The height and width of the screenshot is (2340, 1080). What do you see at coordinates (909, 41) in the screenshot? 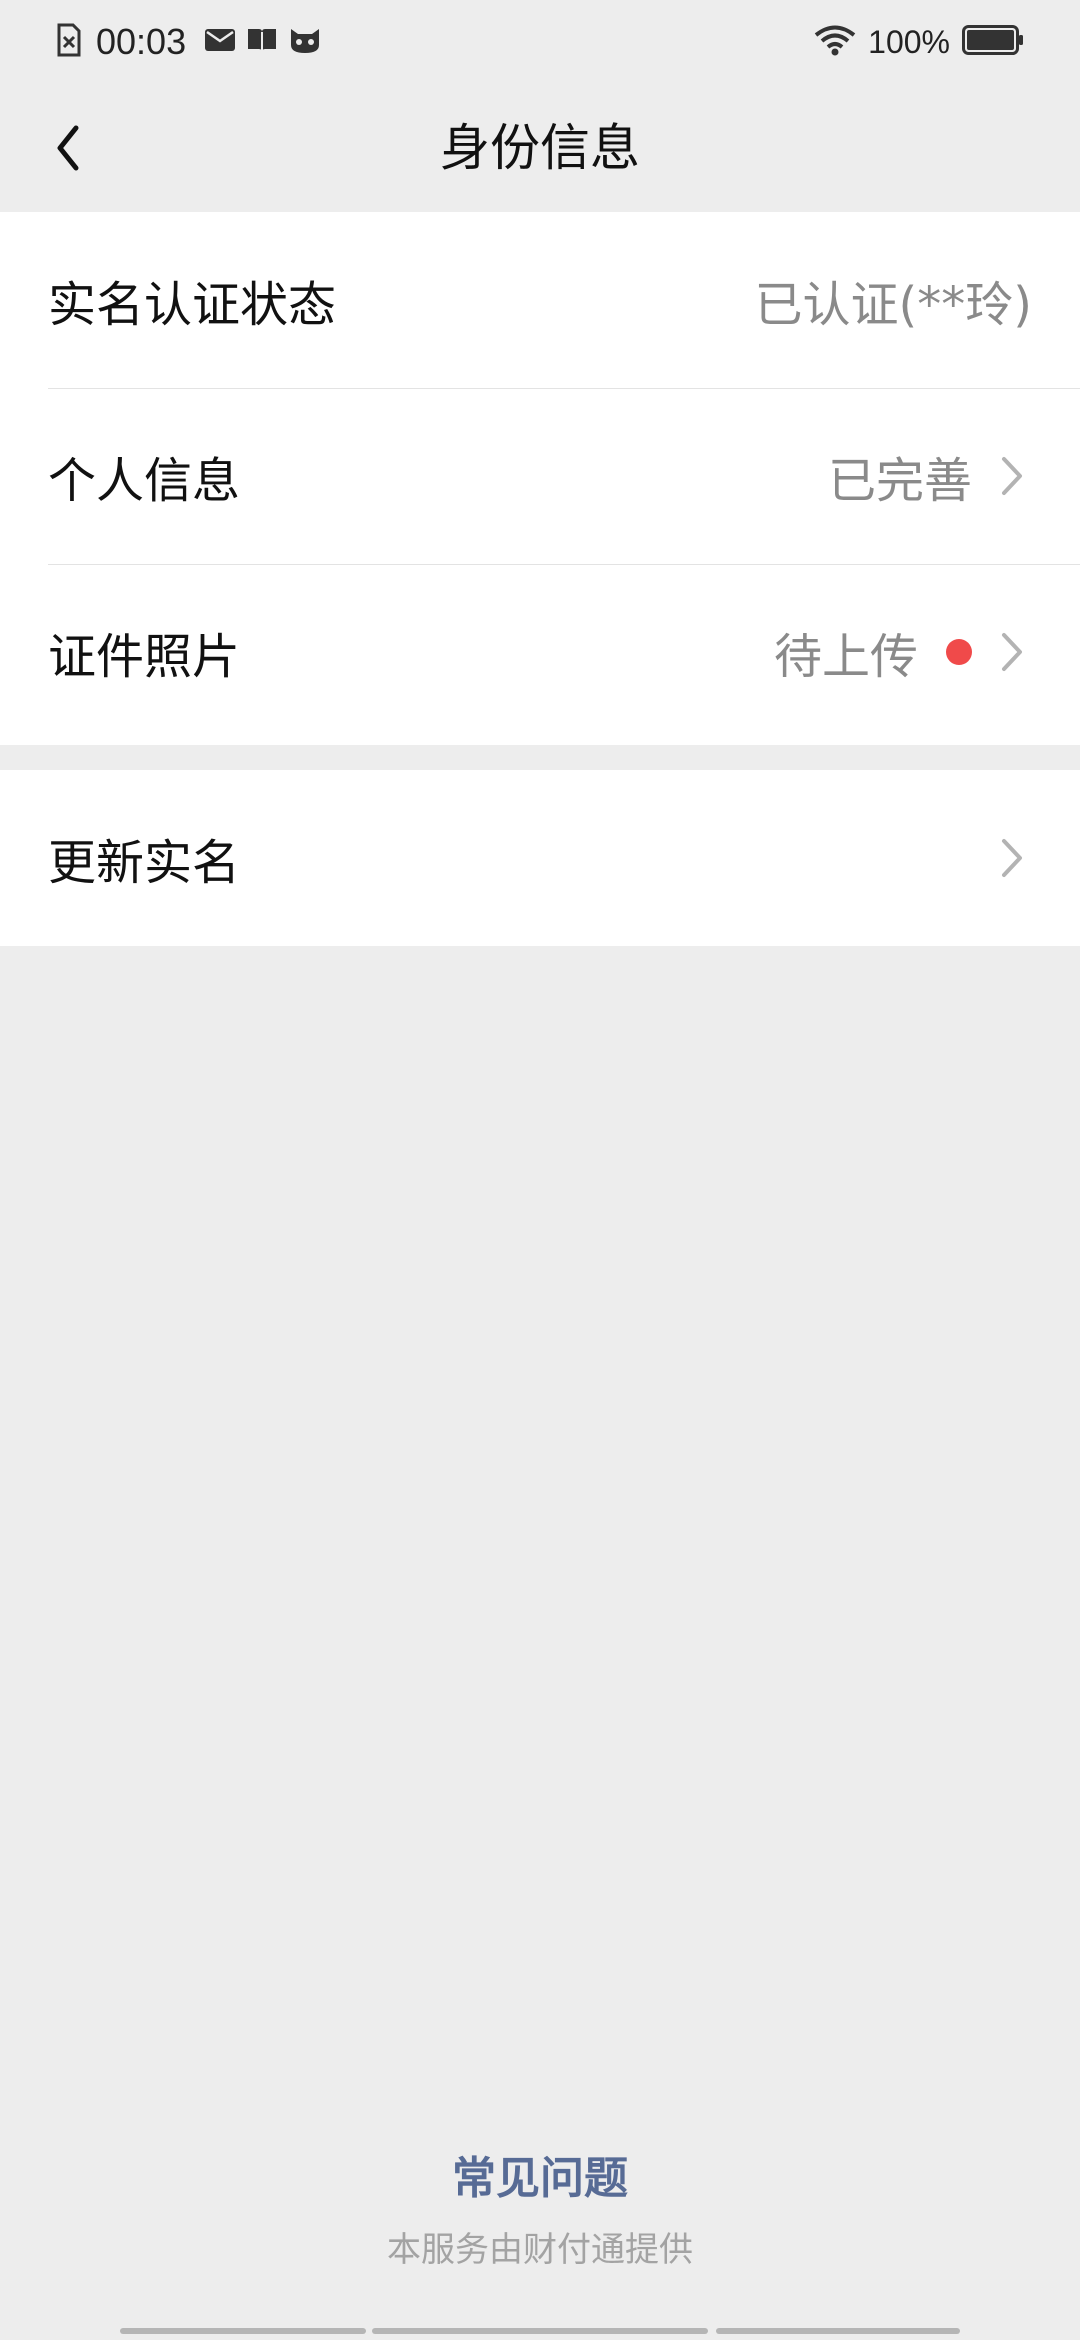
I see `battery-percent: 100%` at bounding box center [909, 41].